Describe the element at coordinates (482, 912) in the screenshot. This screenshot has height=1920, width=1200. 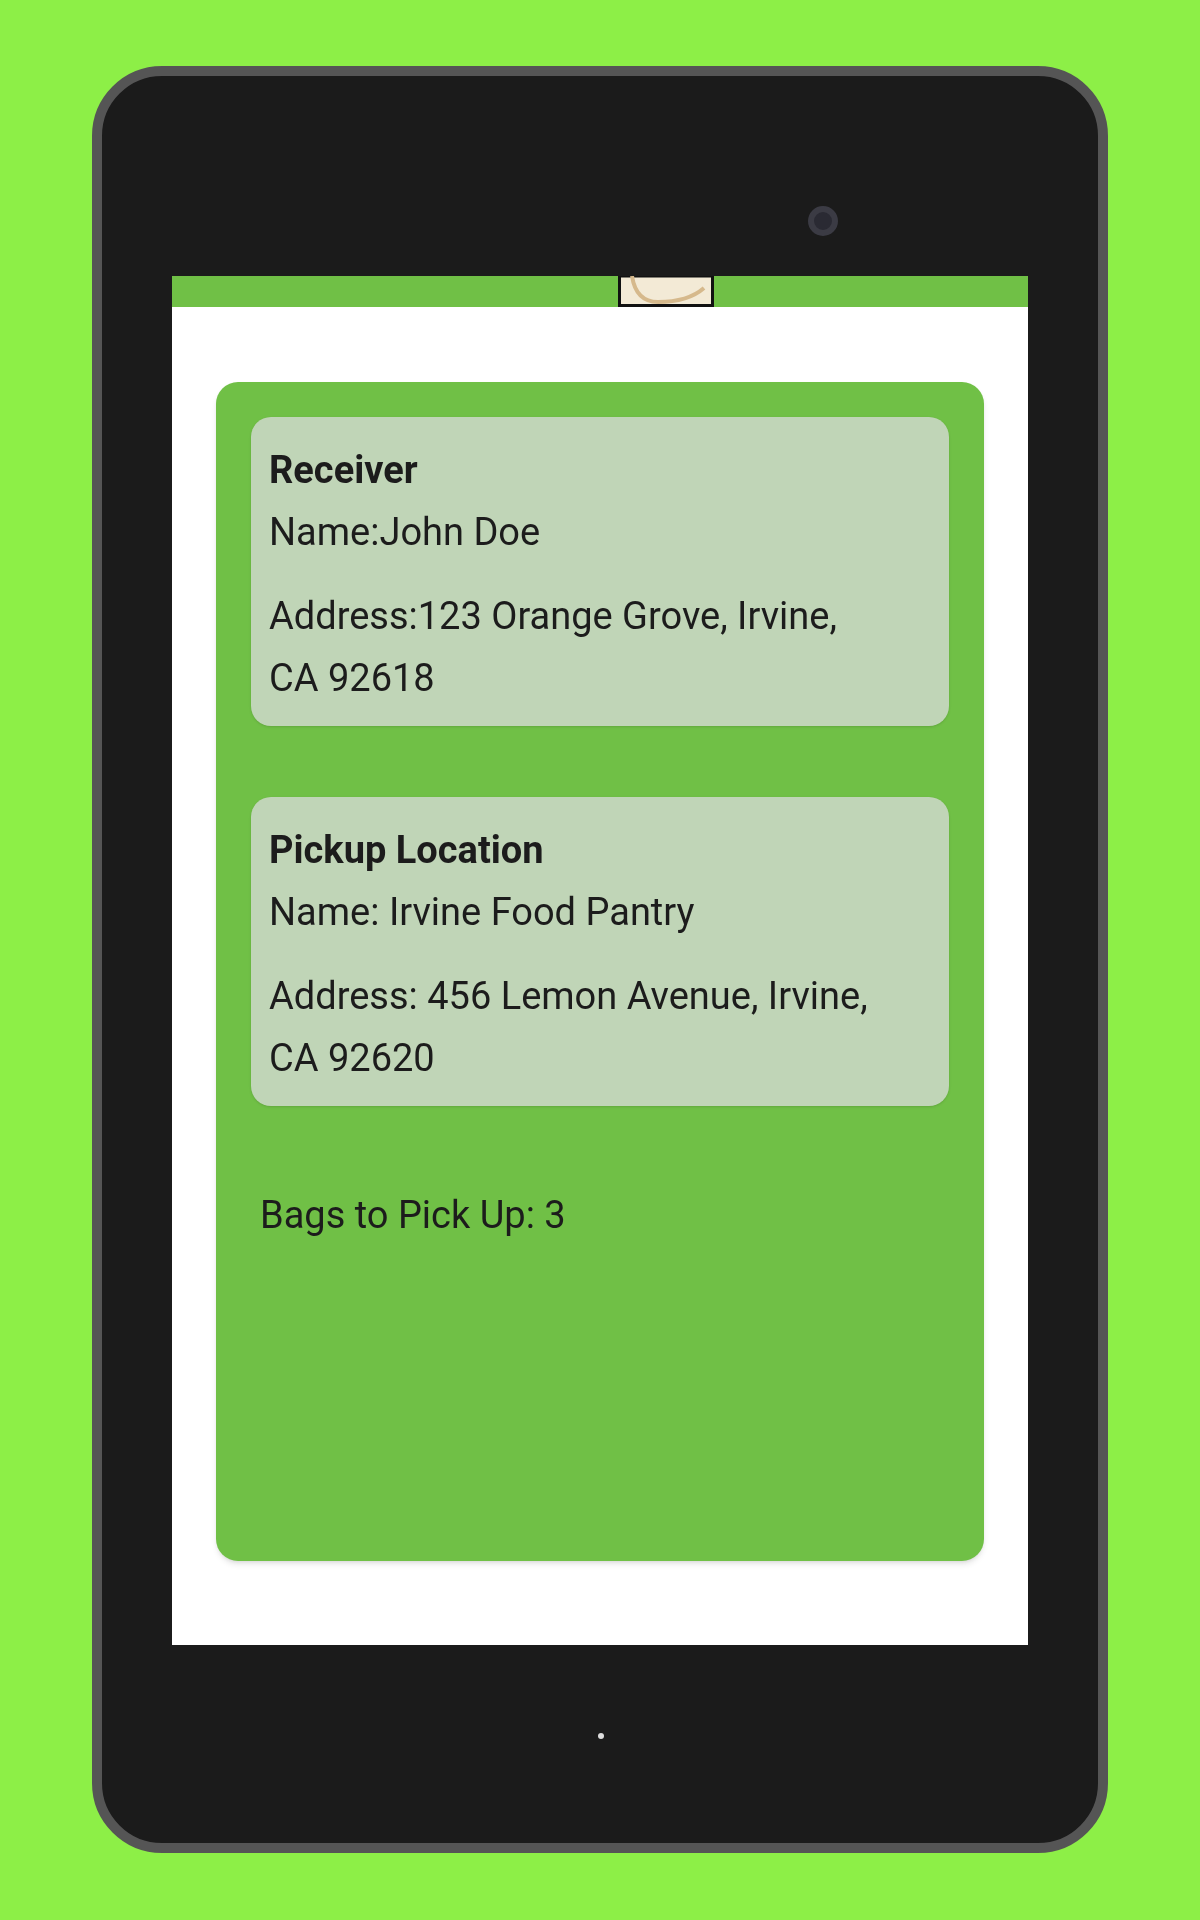
I see `pickup-name: Name: Irvine Food Pantry` at that location.